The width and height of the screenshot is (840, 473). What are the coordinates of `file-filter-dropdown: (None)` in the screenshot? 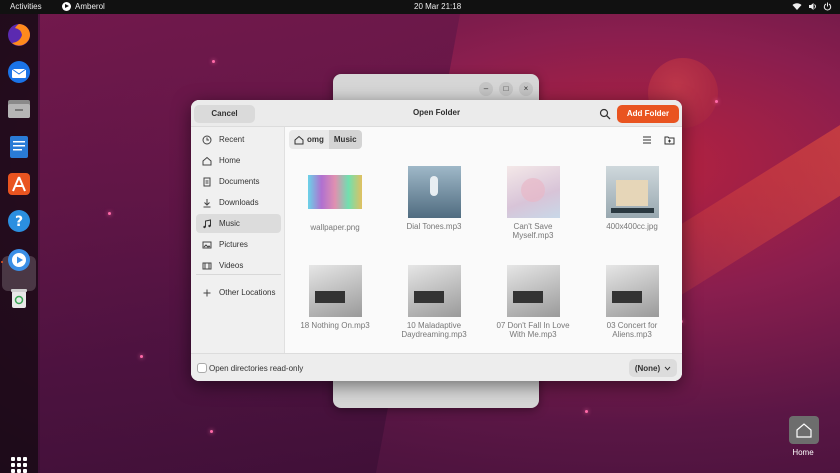 It's located at (653, 368).